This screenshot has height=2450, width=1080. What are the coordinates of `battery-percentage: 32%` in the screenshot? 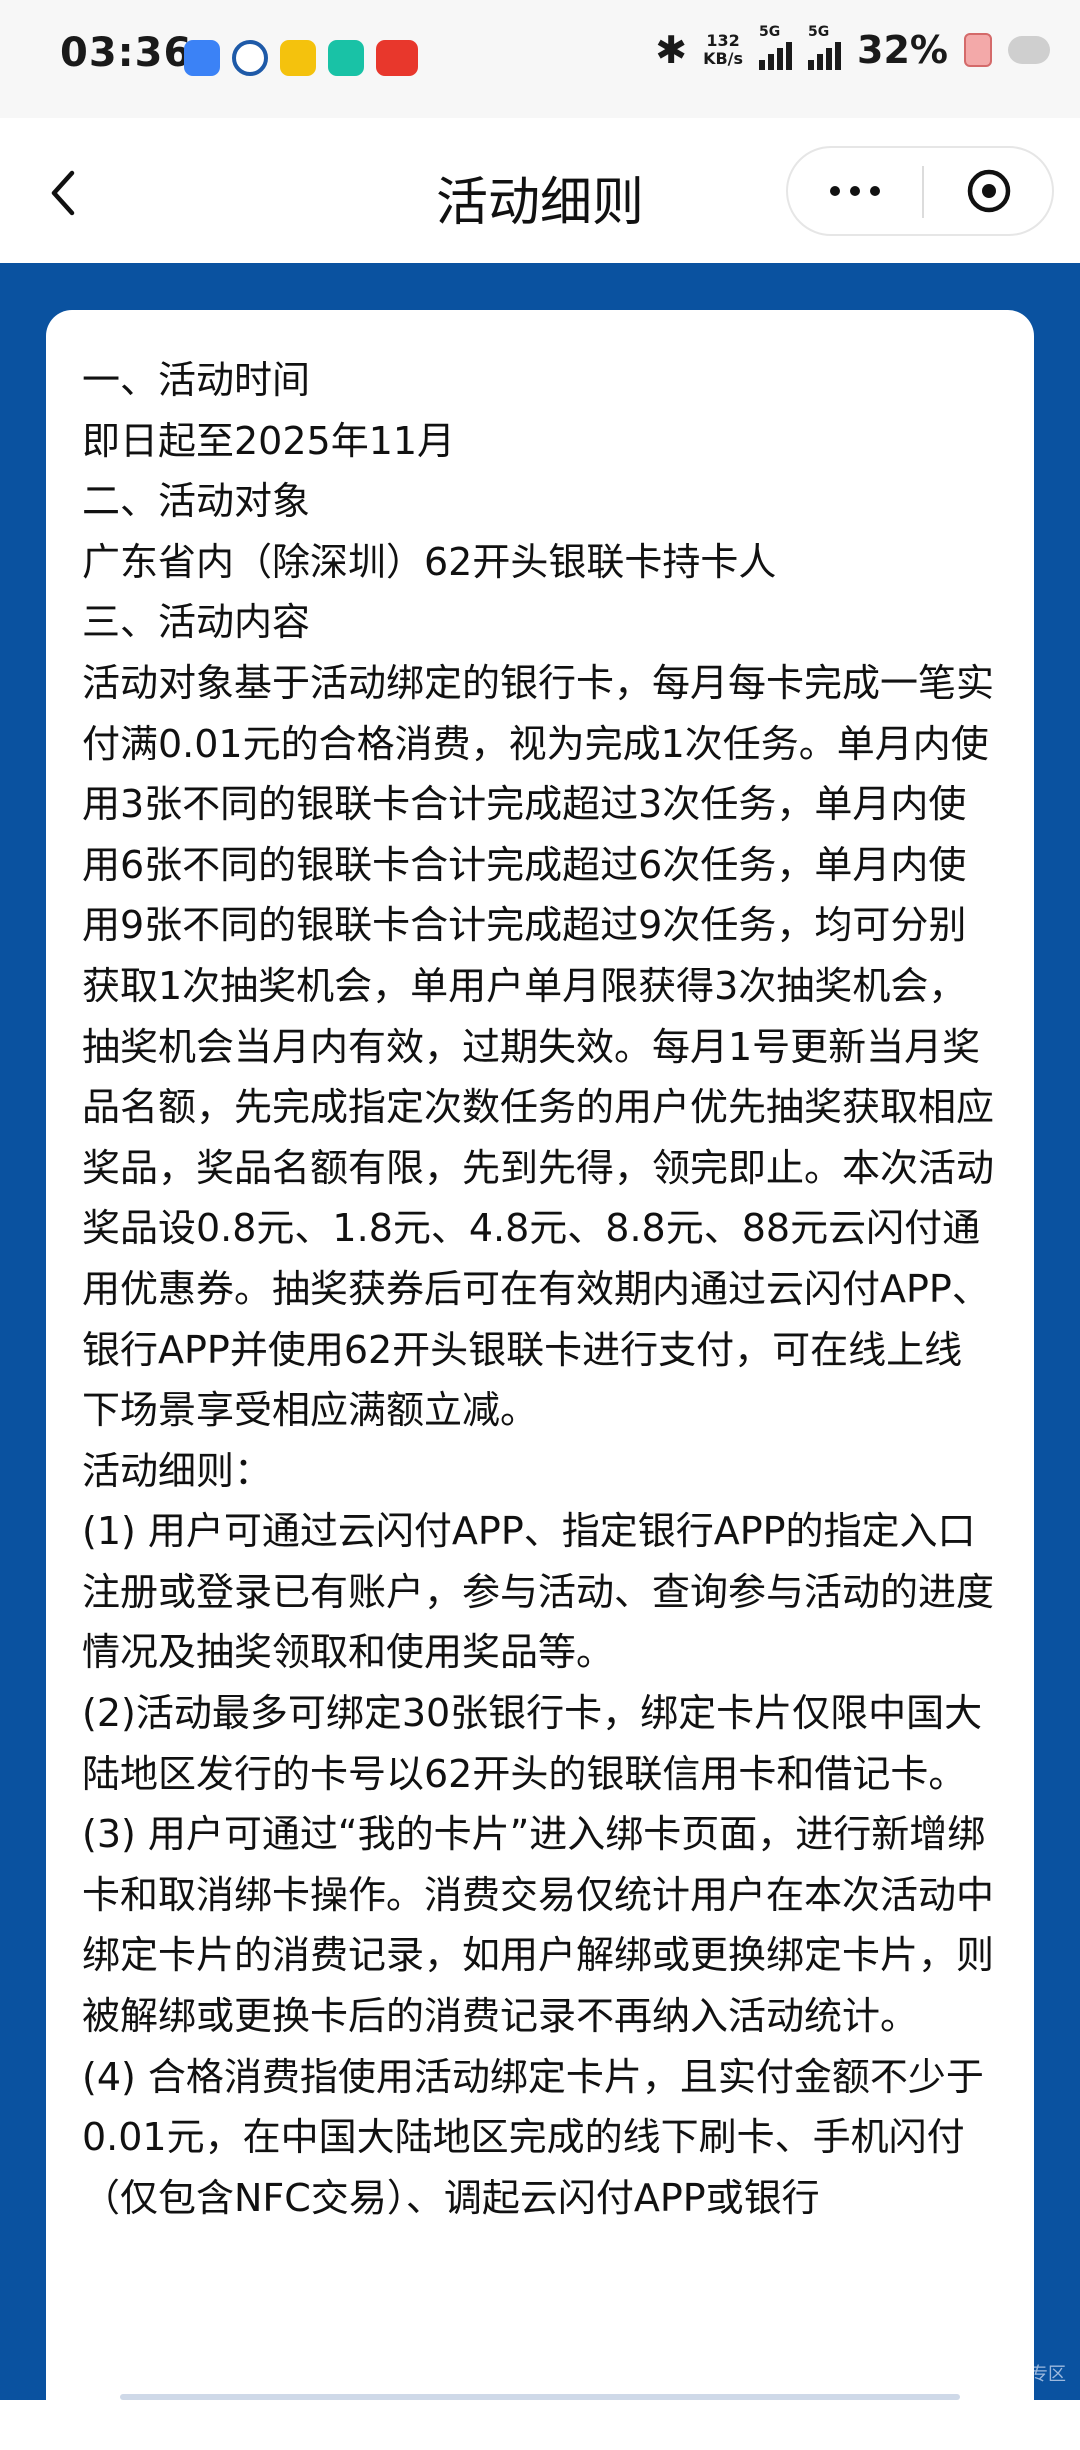 It's located at (902, 50).